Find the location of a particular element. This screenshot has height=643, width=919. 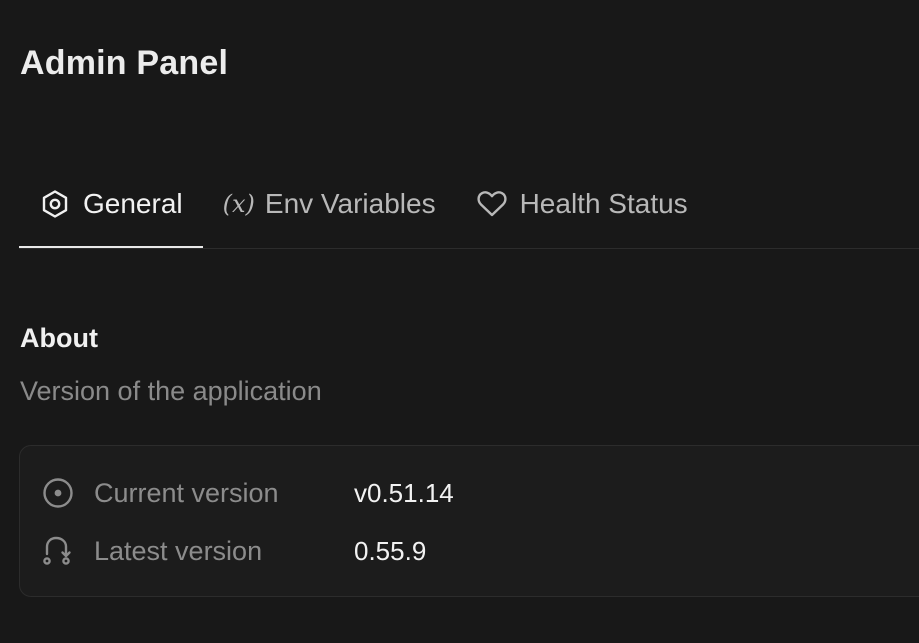

tab-health-status: Health Status is located at coordinates (582, 204).